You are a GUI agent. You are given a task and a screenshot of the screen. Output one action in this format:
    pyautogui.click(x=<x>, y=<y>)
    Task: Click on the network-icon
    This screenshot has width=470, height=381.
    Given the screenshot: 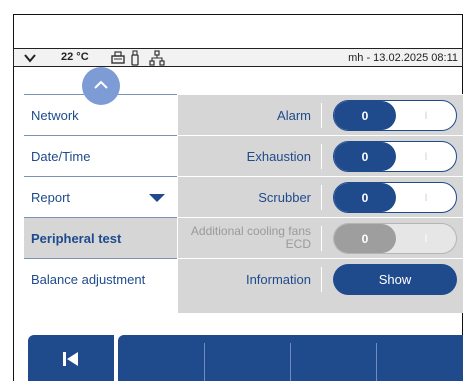 What is the action you would take?
    pyautogui.click(x=157, y=58)
    